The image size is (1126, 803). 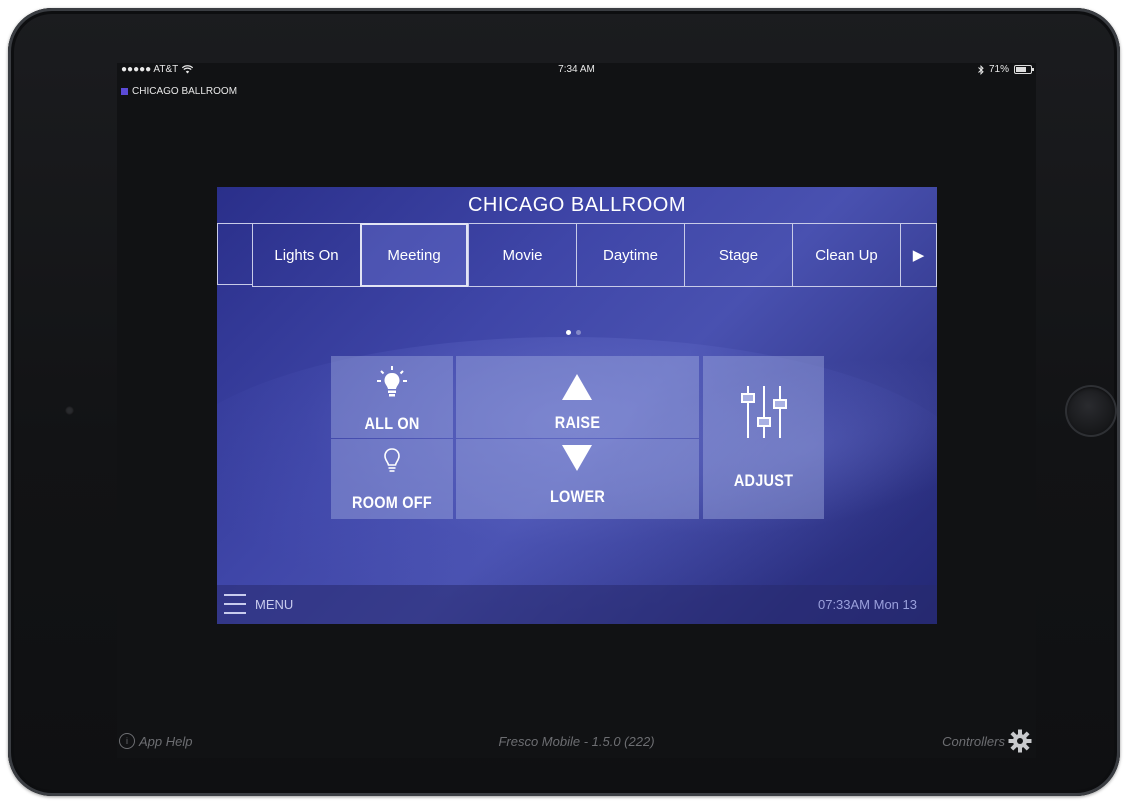 What do you see at coordinates (973, 741) in the screenshot?
I see `controllers-label: Controllers` at bounding box center [973, 741].